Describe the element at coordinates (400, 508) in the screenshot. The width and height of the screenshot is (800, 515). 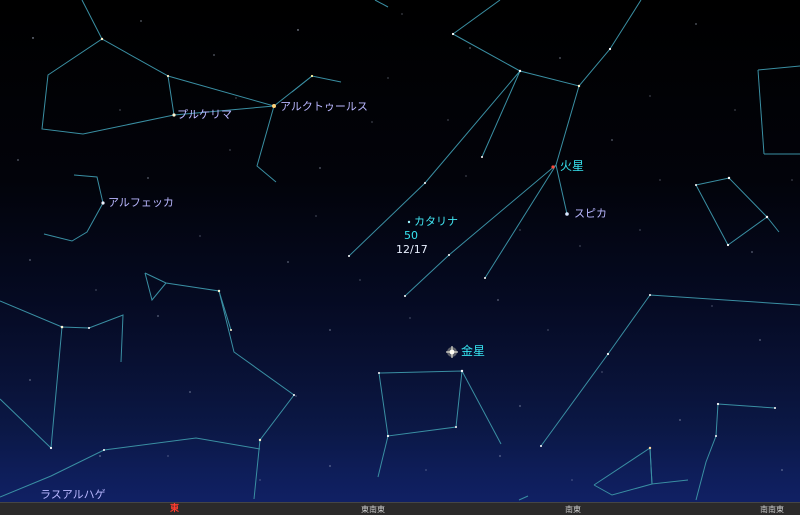
I see `horizon-bar: 東 東南東 南東 南南東` at that location.